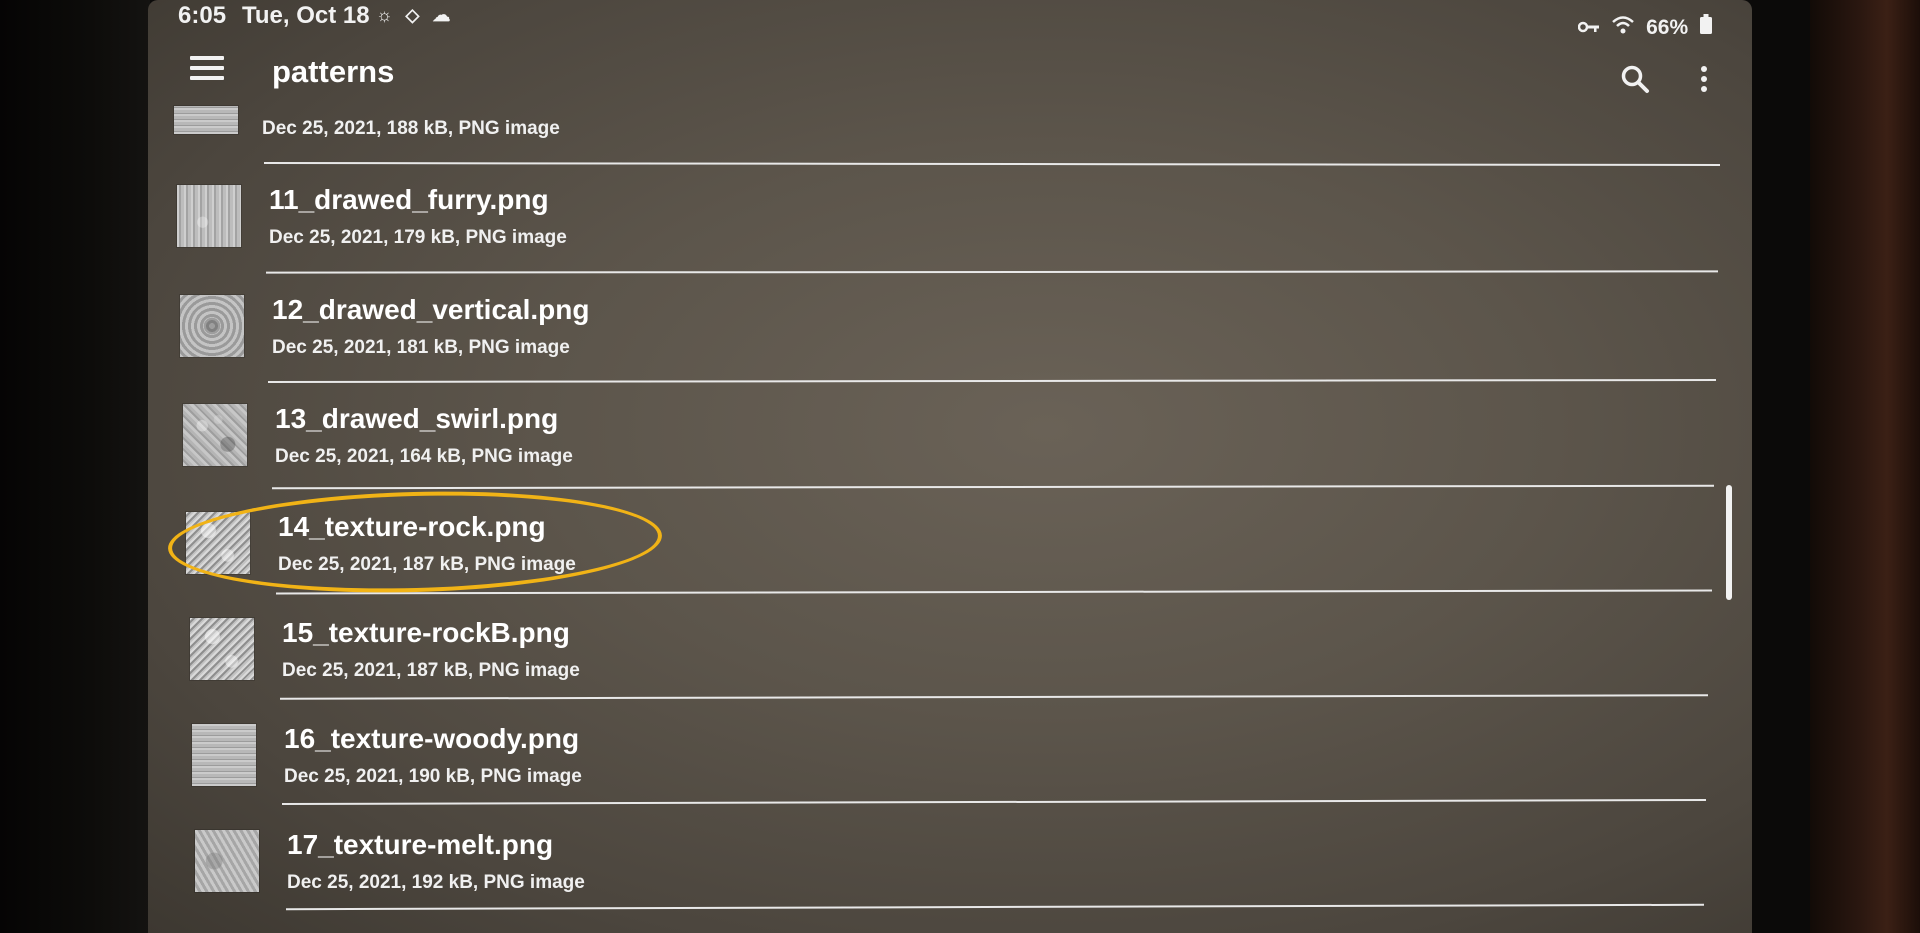  What do you see at coordinates (420, 844) in the screenshot?
I see `file-name: 17_texture-melt.png` at bounding box center [420, 844].